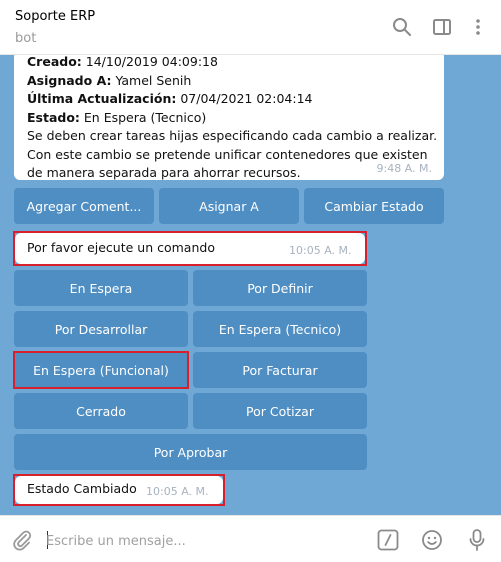 This screenshot has width=501, height=562. Describe the element at coordinates (477, 540) in the screenshot. I see `microphone-icon` at that location.